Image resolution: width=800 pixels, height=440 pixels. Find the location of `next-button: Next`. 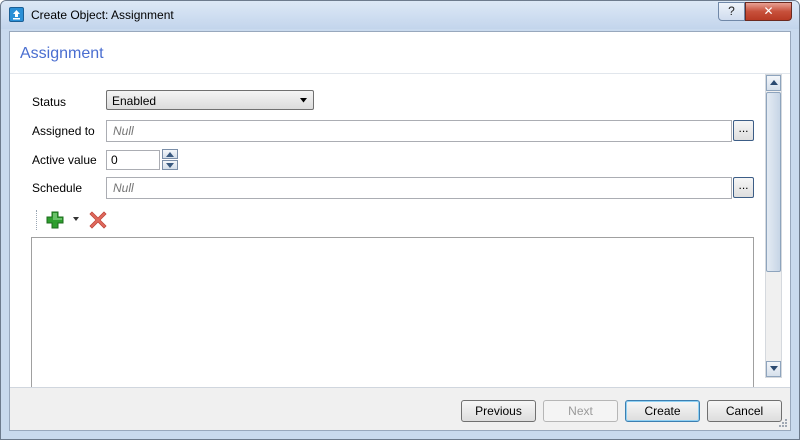

next-button: Next is located at coordinates (580, 411).